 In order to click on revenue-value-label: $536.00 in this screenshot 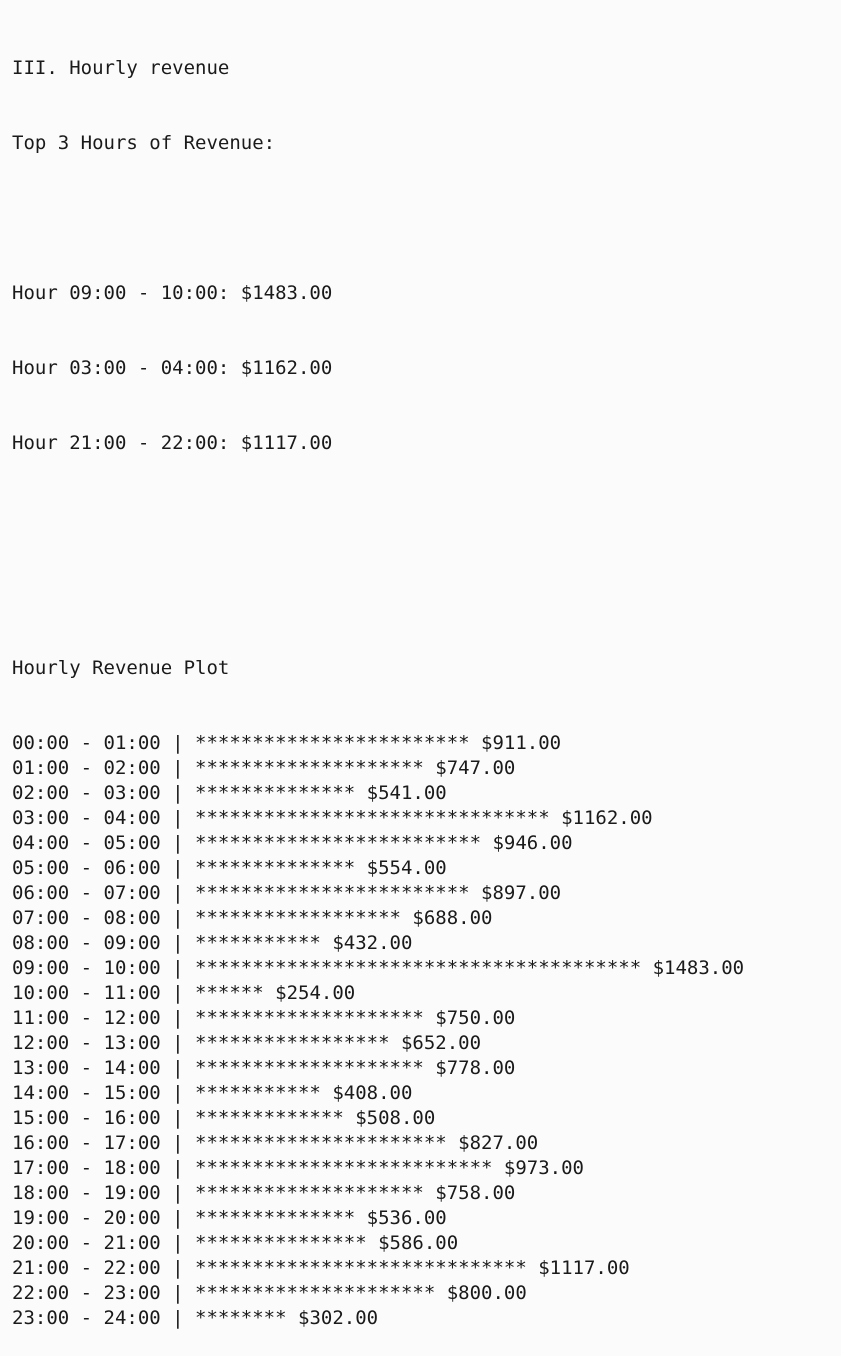, I will do `click(401, 1218)`.